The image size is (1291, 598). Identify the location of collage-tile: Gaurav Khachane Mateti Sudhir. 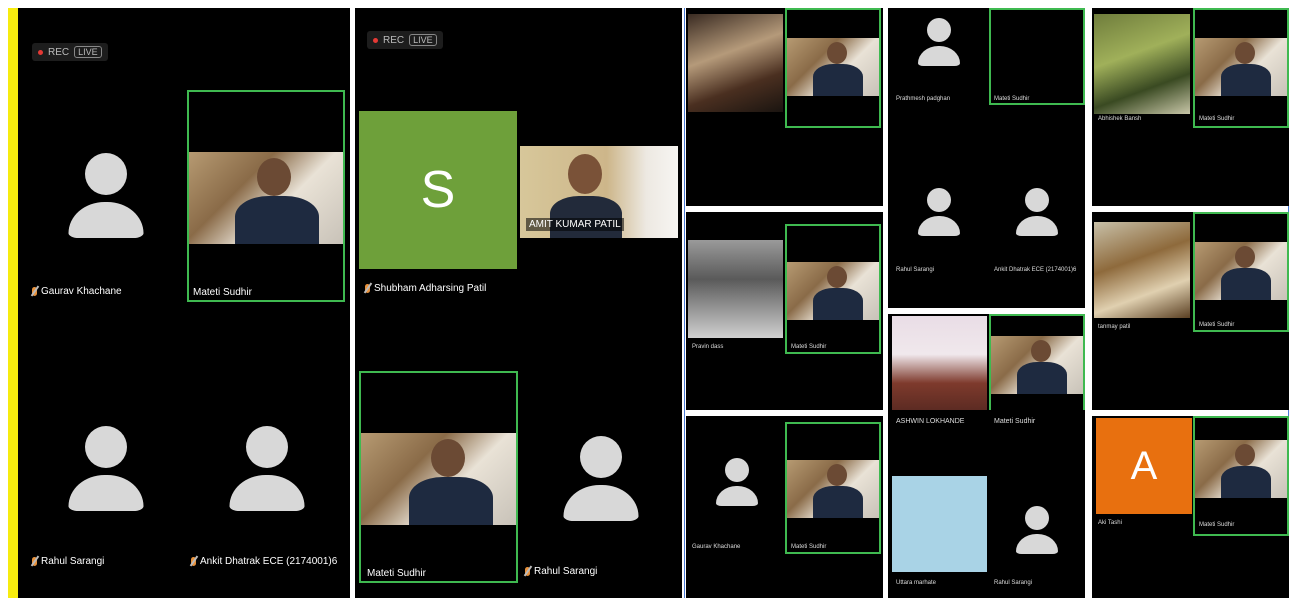
(784, 507).